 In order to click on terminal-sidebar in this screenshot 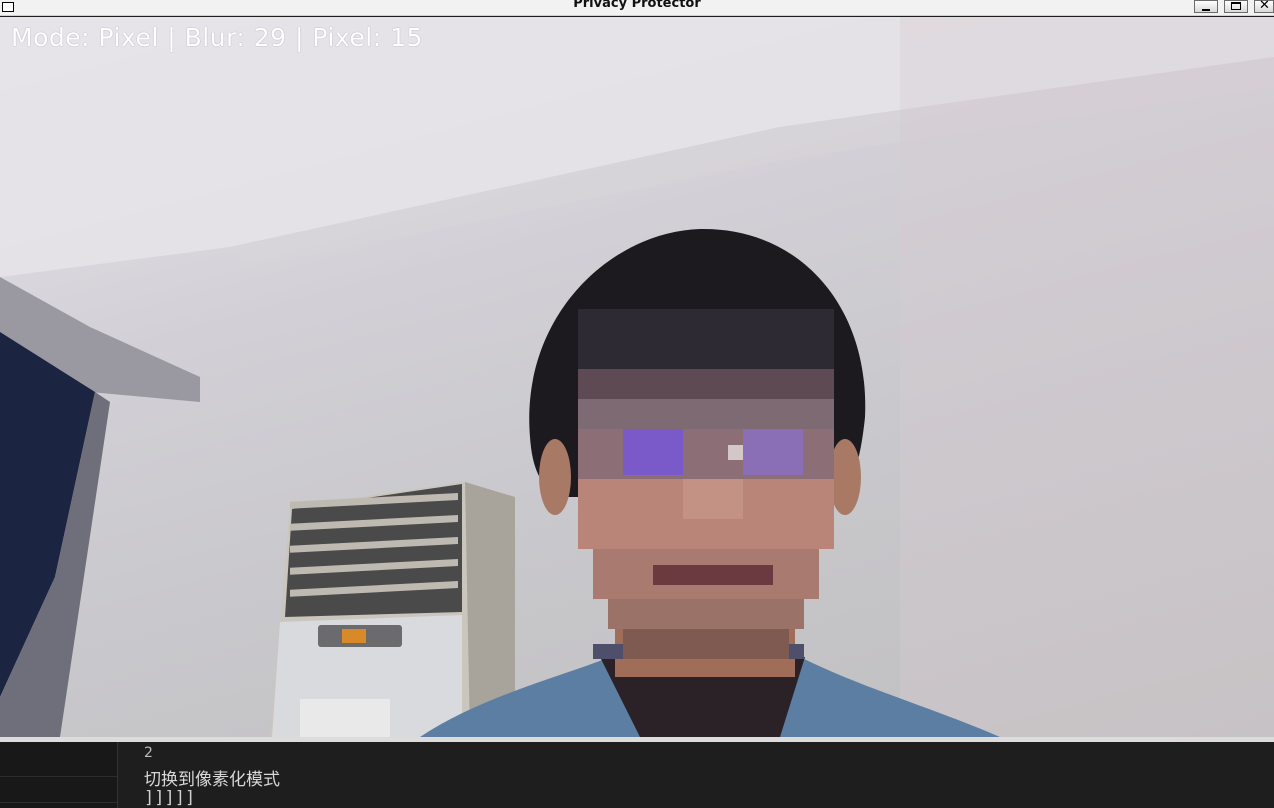, I will do `click(59, 775)`.